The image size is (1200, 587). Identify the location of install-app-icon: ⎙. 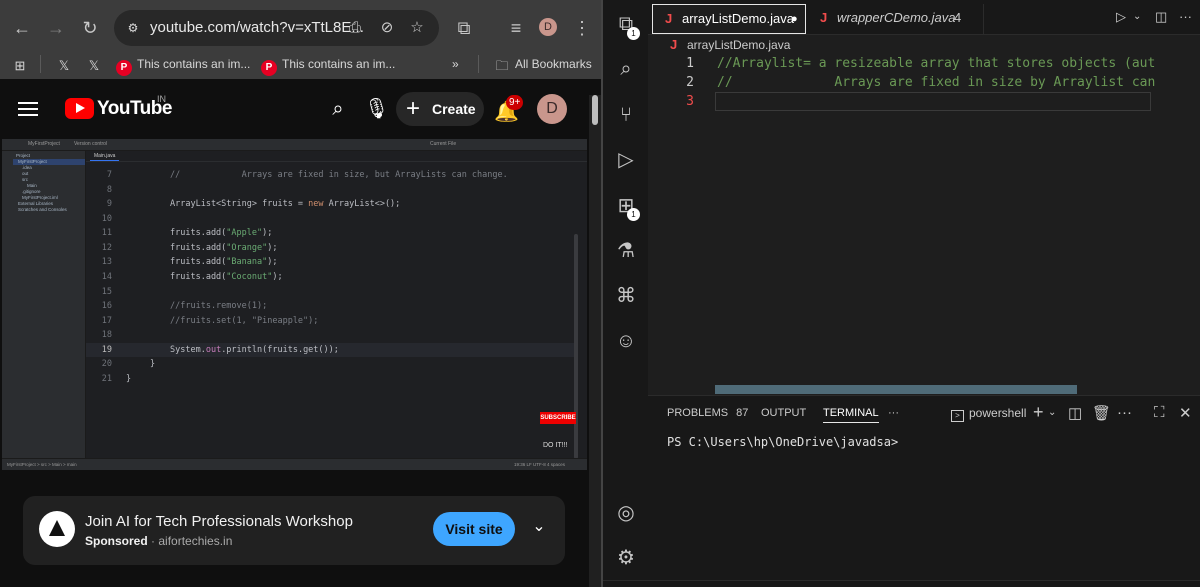
(355, 28).